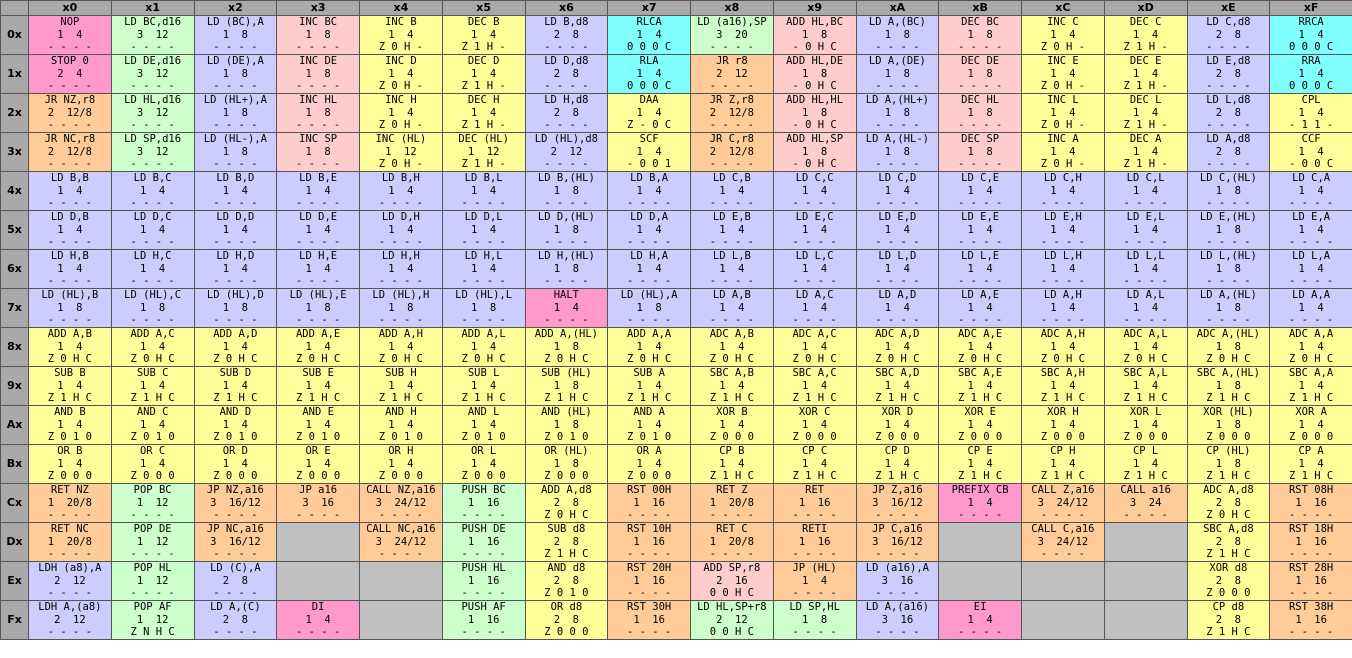 Image resolution: width=1352 pixels, height=658 pixels. What do you see at coordinates (814, 230) in the screenshot?
I see `opcode-cell: LD E,C 1 4- - - -` at bounding box center [814, 230].